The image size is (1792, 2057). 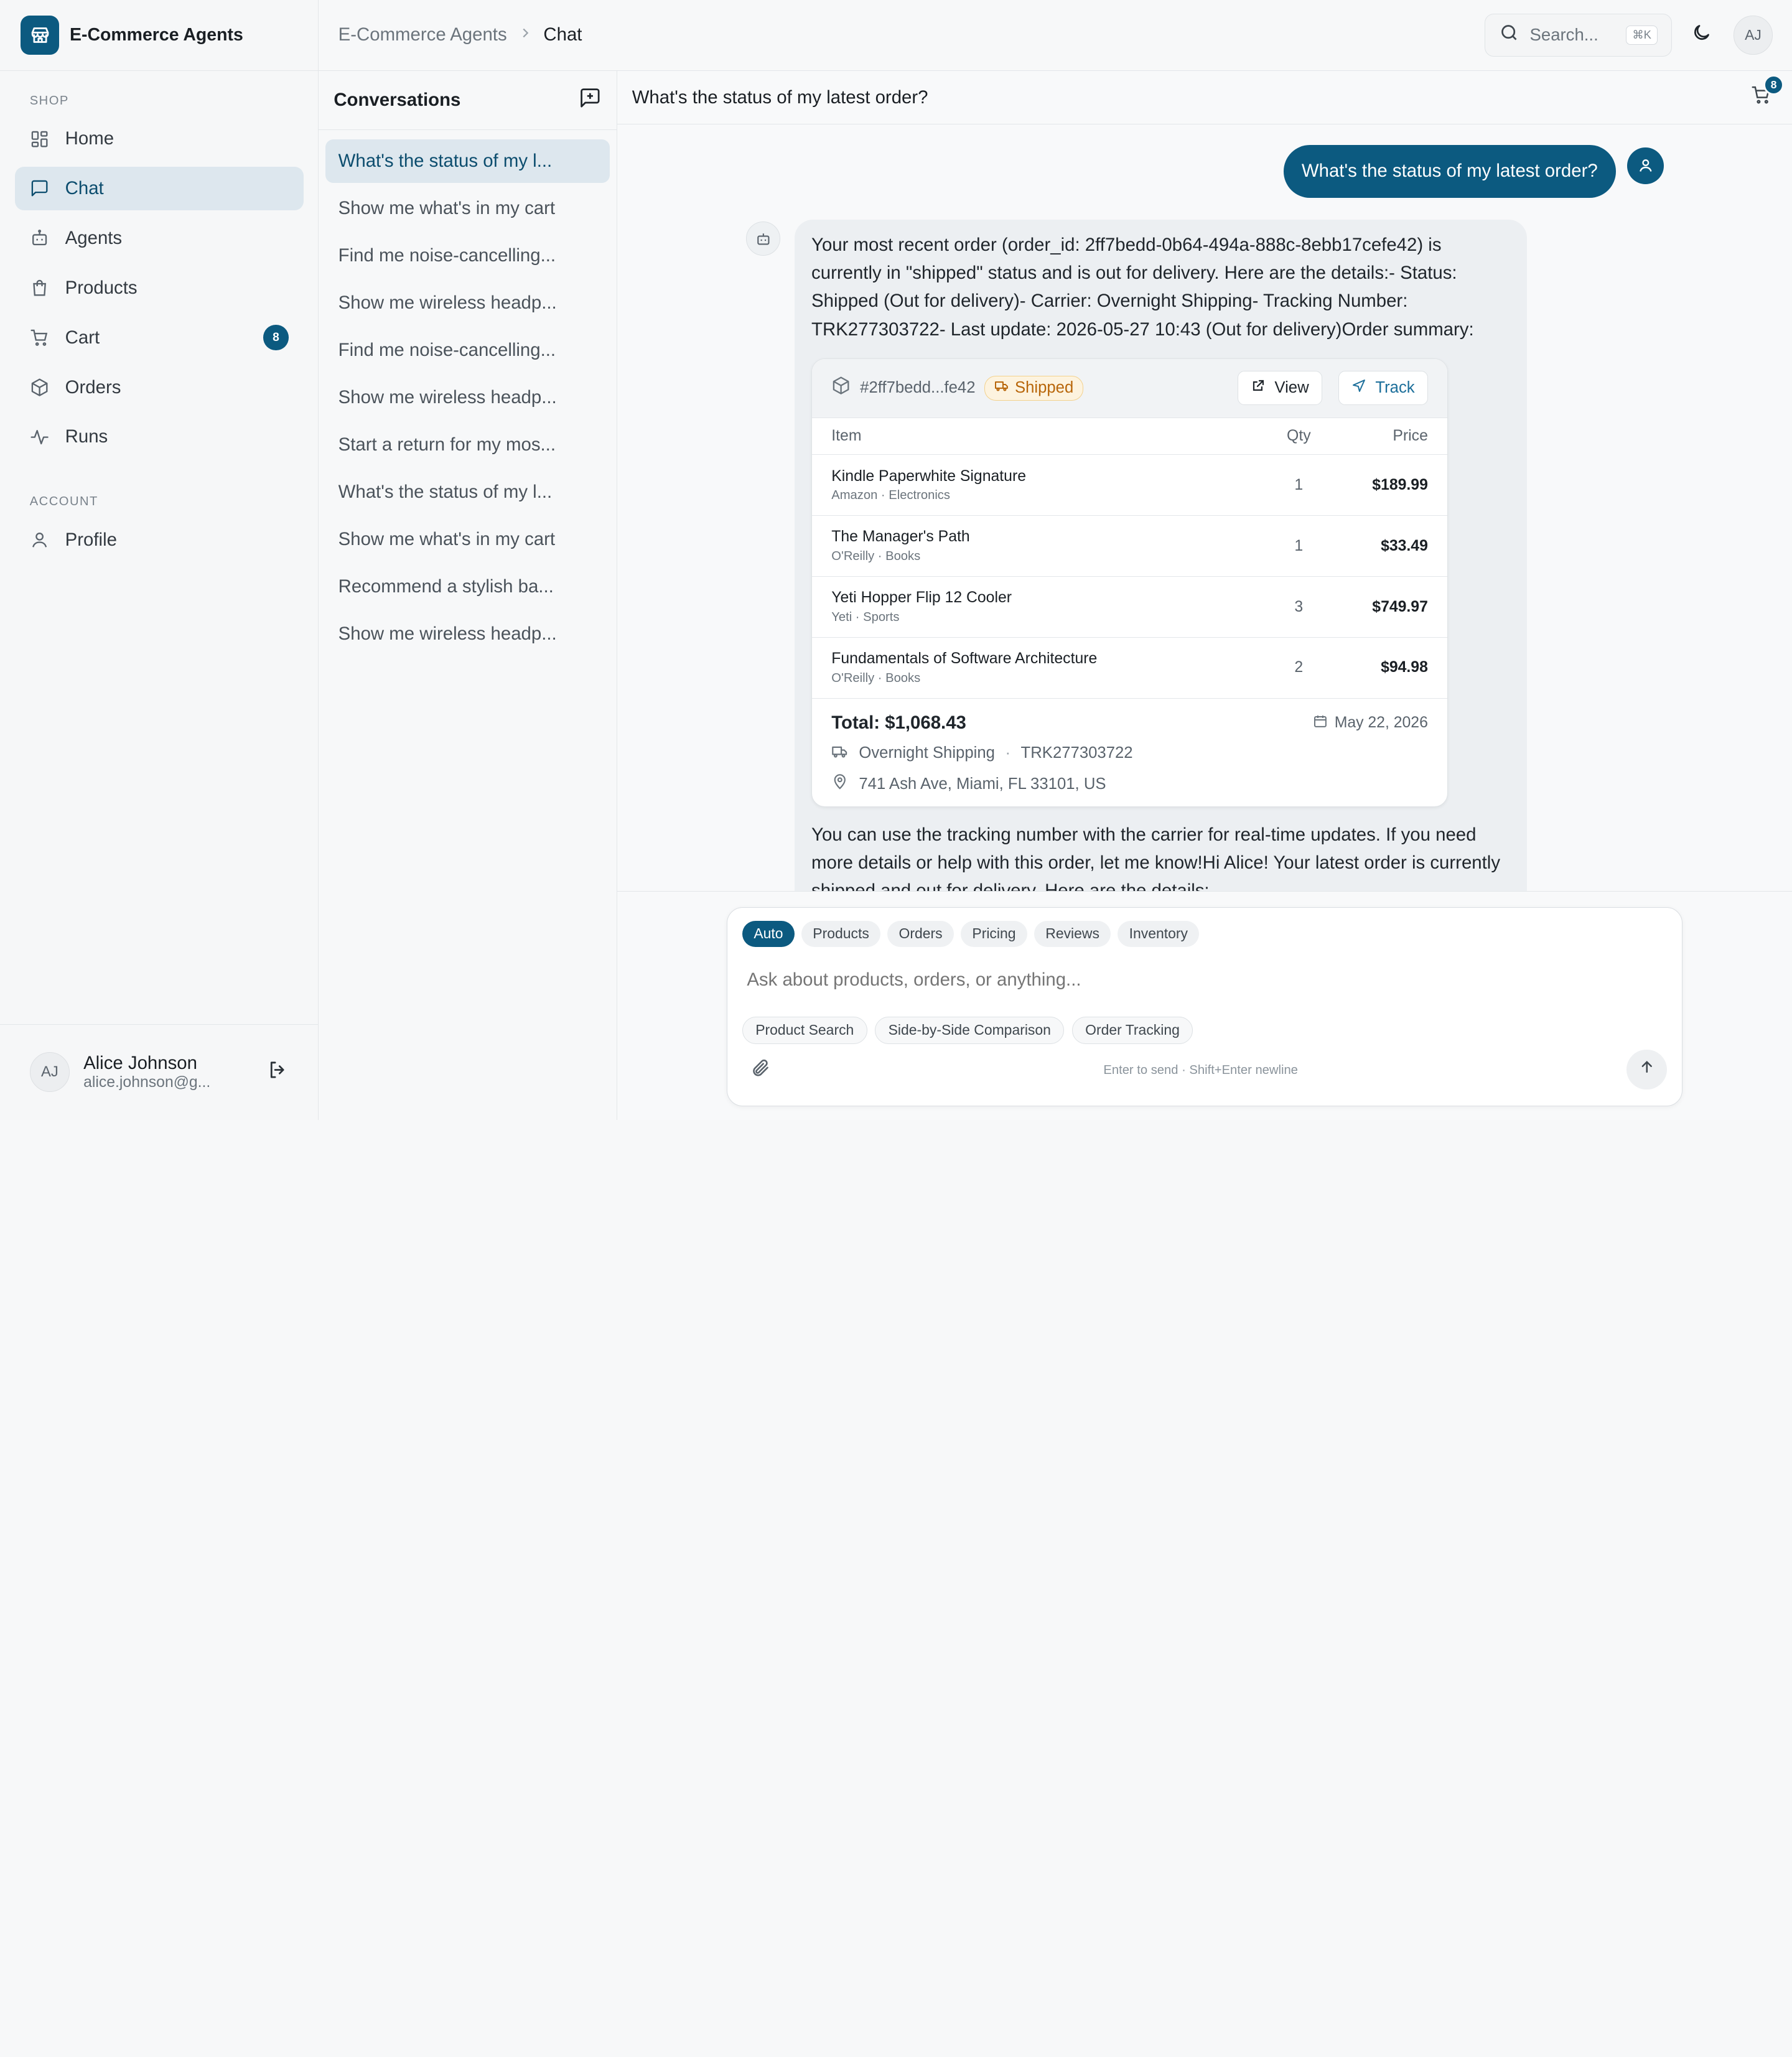 I want to click on paperclip-icon, so click(x=760, y=1070).